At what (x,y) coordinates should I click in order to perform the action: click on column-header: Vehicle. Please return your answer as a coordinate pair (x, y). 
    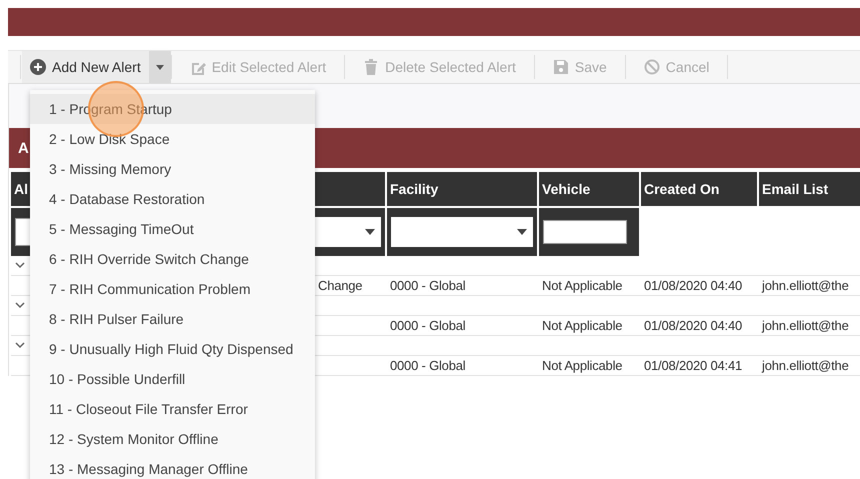
    Looking at the image, I should click on (589, 189).